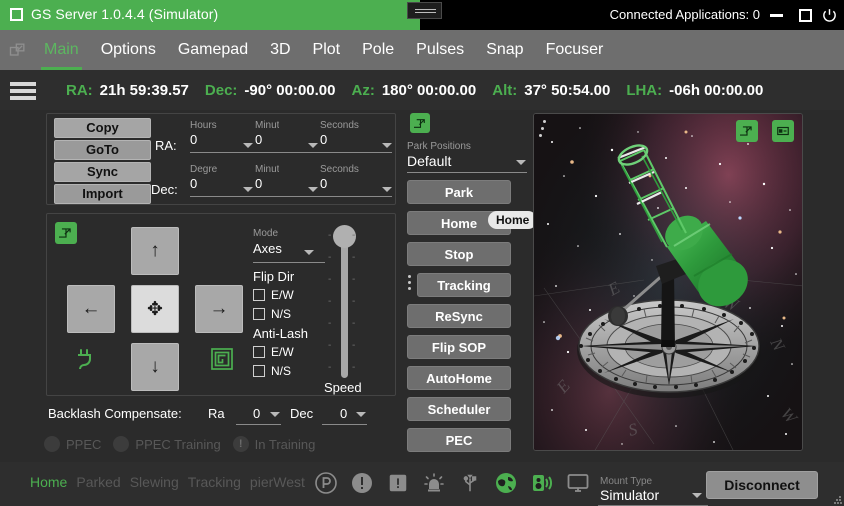 The height and width of the screenshot is (506, 844). Describe the element at coordinates (66, 233) in the screenshot. I see `dpad-popout-icon` at that location.